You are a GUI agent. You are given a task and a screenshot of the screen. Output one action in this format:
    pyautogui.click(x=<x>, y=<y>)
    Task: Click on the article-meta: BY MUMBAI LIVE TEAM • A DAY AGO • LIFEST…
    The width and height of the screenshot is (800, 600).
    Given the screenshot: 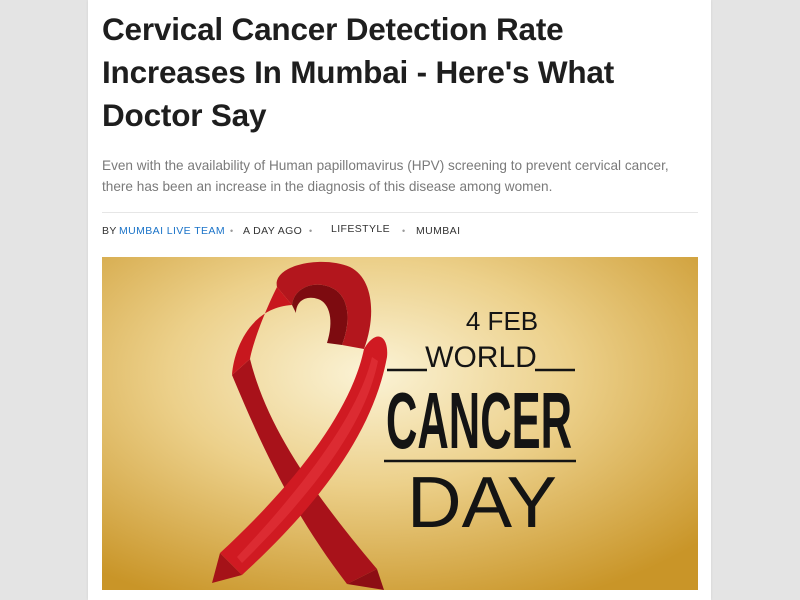 What is the action you would take?
    pyautogui.click(x=400, y=231)
    